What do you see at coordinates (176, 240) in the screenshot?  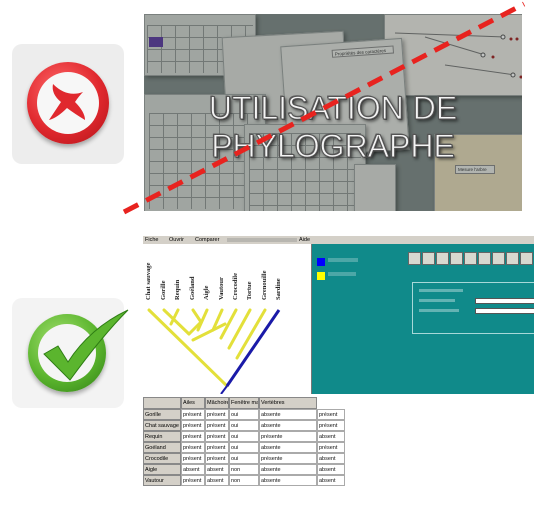 I see `menu-ouvrir: Ouvrir` at bounding box center [176, 240].